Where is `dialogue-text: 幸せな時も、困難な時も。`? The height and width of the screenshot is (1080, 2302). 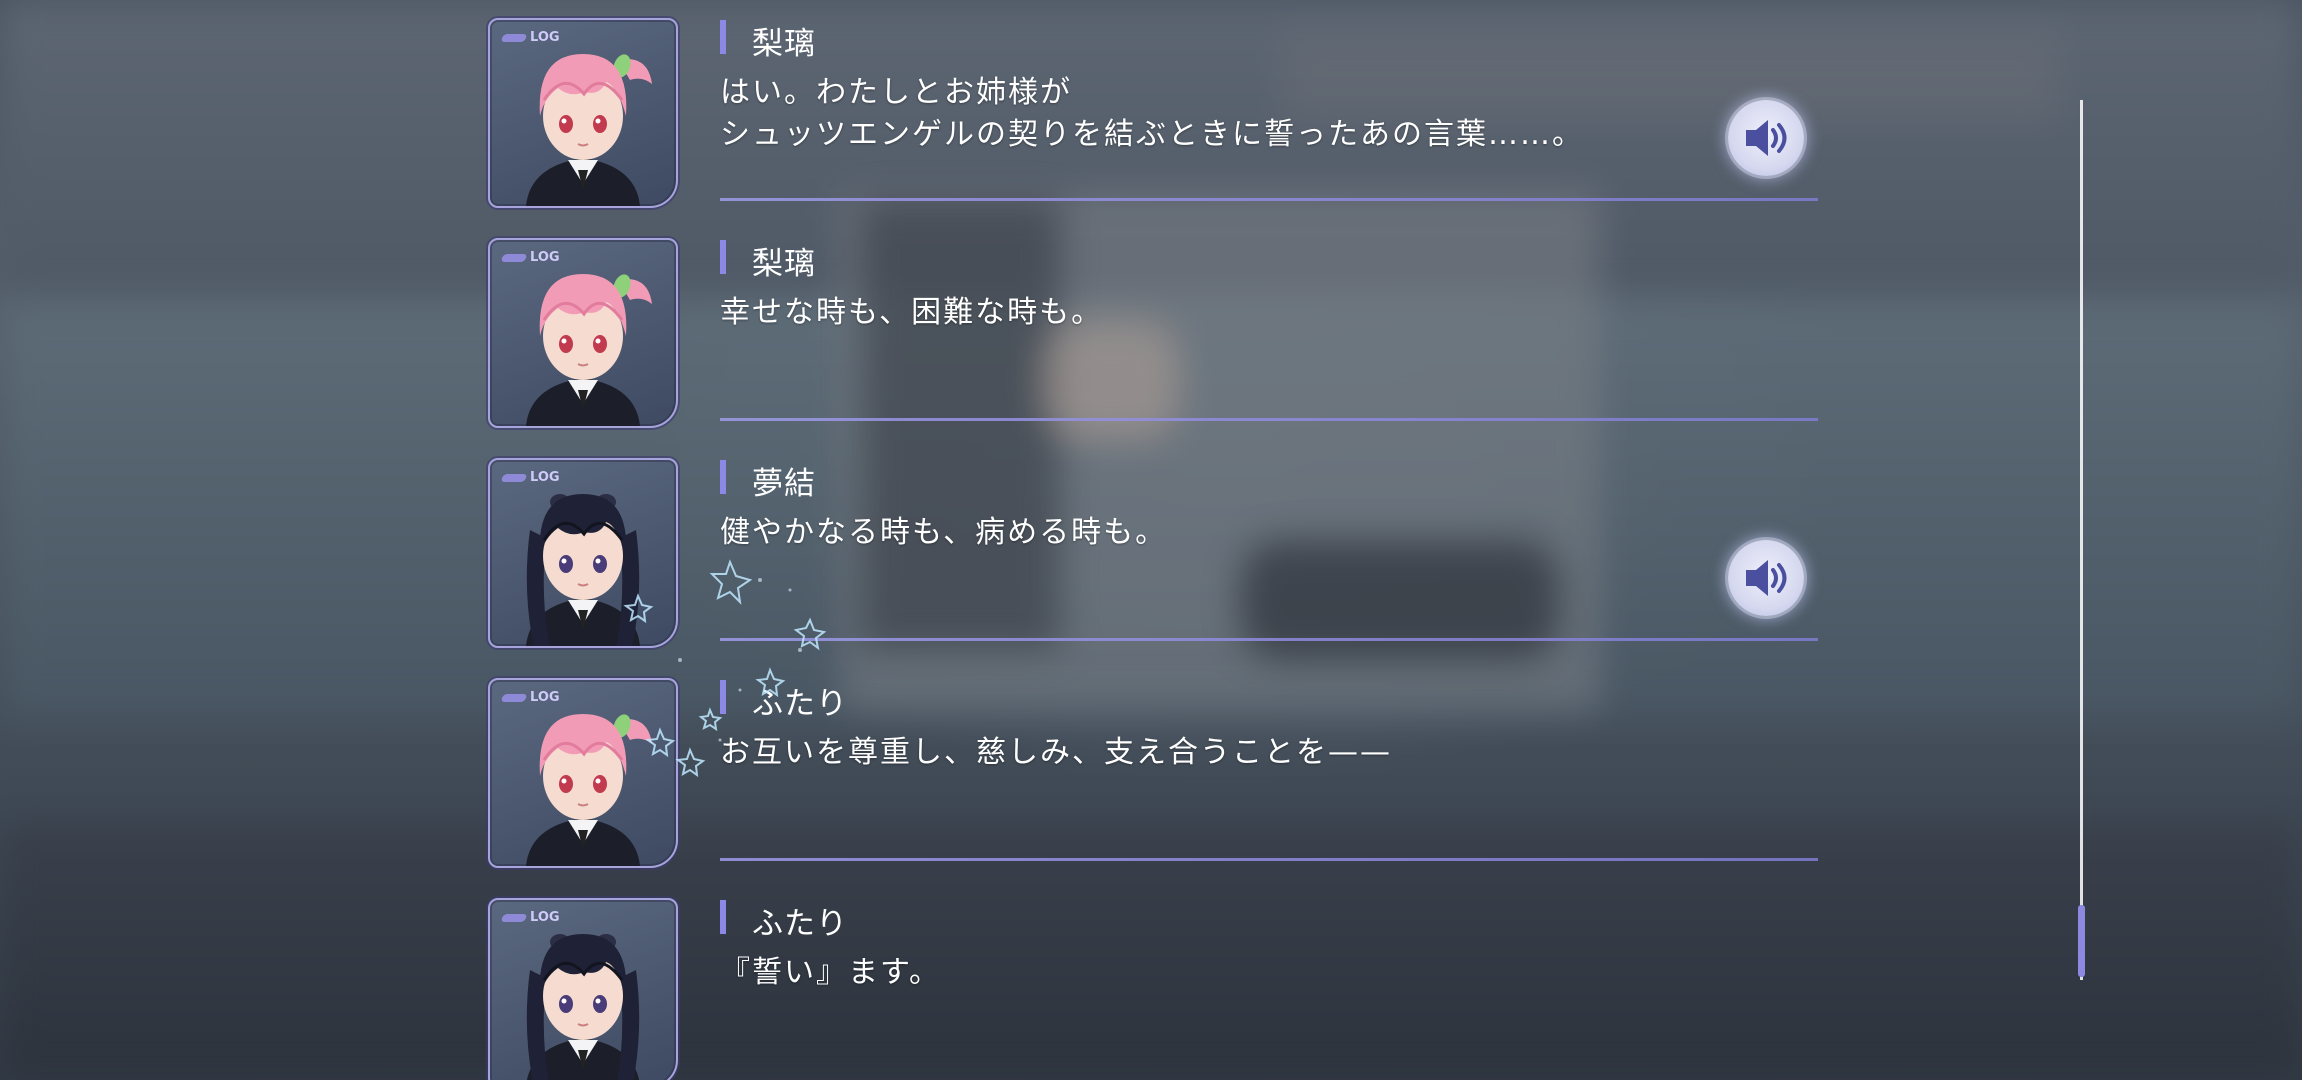 dialogue-text: 幸せな時も、困難な時も。 is located at coordinates (912, 312).